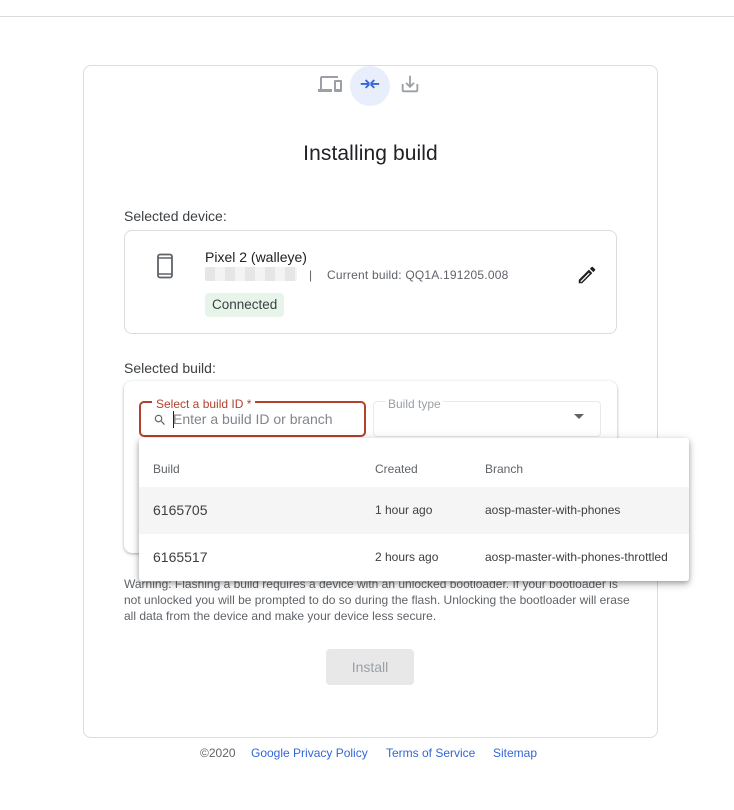 The height and width of the screenshot is (810, 734). What do you see at coordinates (251, 274) in the screenshot?
I see `device-serial-redacted` at bounding box center [251, 274].